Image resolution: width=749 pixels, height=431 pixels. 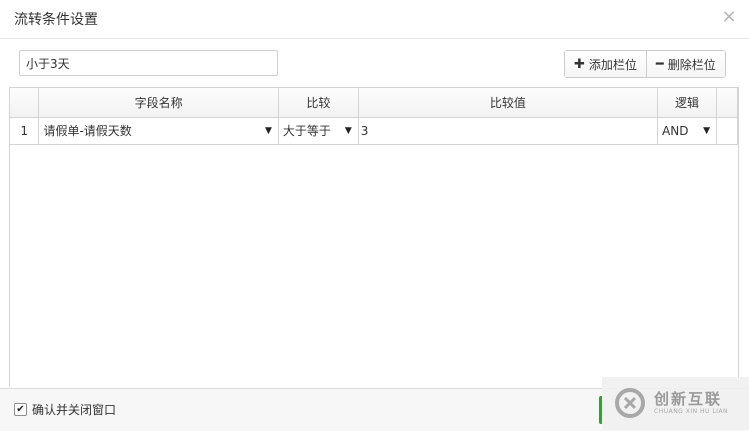 I want to click on compare-select-cell: 大于等于 ▼, so click(x=318, y=131).